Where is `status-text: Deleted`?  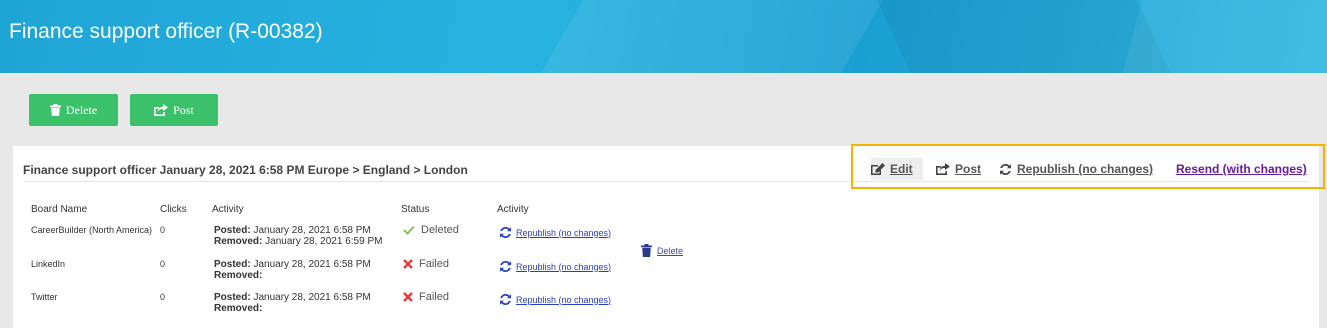
status-text: Deleted is located at coordinates (440, 230).